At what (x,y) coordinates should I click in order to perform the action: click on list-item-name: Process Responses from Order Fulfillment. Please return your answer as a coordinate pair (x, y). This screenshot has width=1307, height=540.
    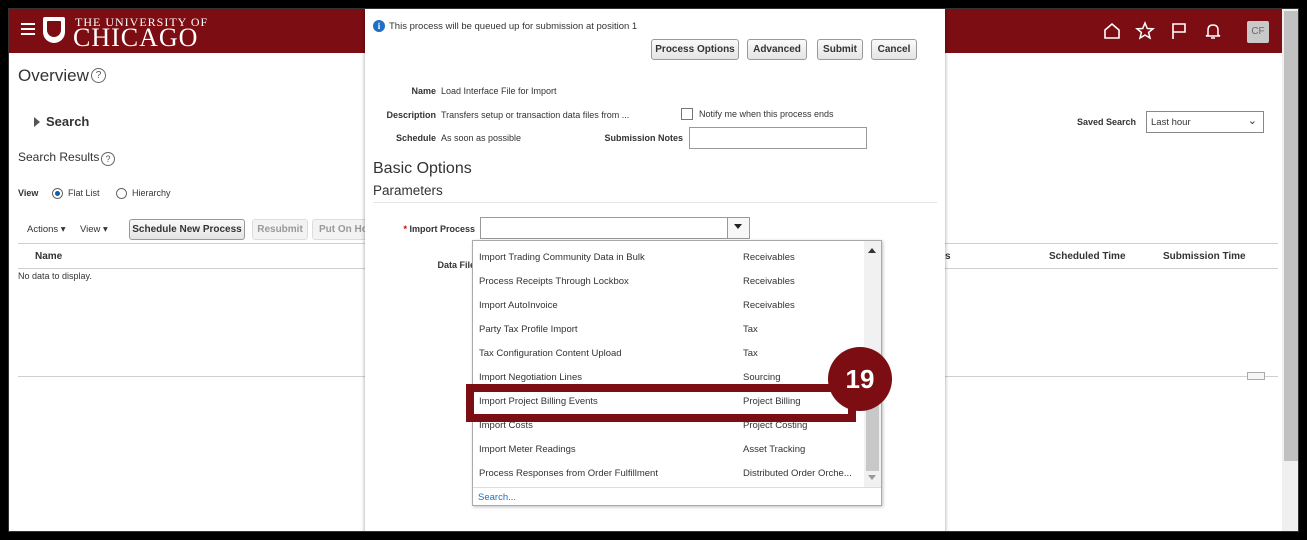
    Looking at the image, I should click on (568, 473).